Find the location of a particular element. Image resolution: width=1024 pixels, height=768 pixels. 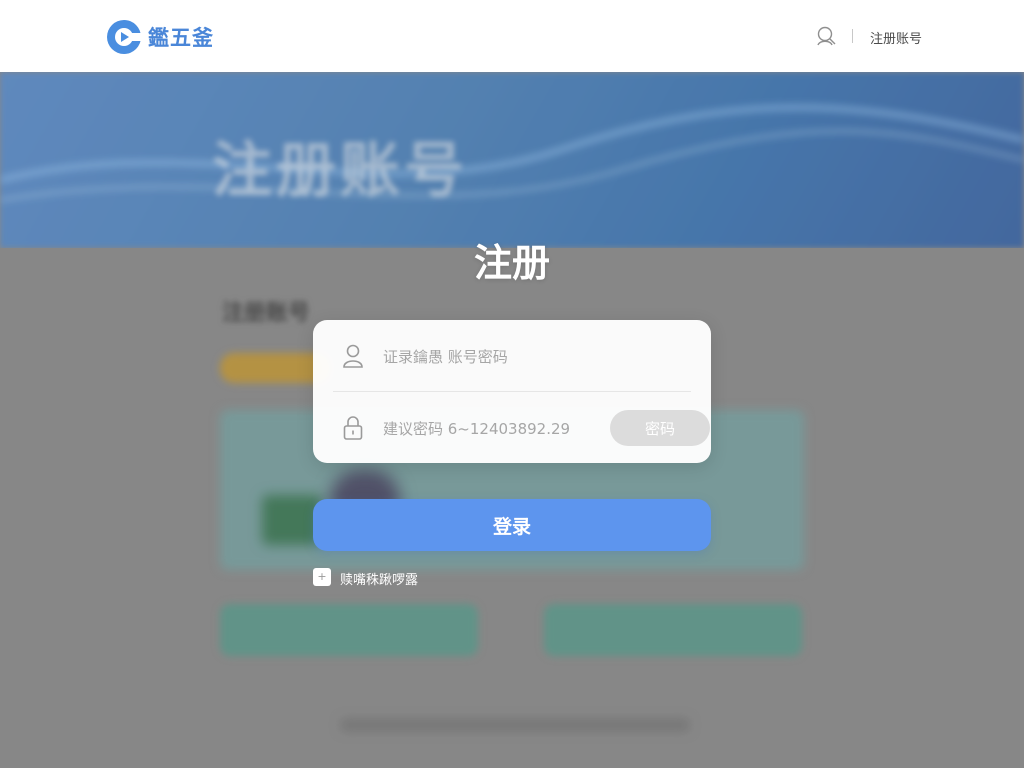

lock-icon is located at coordinates (353, 428).